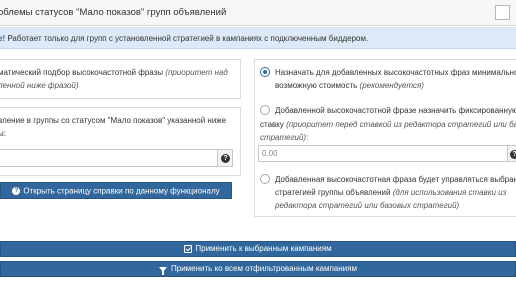 The height and width of the screenshot is (290, 516). Describe the element at coordinates (196, 72) in the screenshot. I see `auto-phrase-option-italic: (приоритет над` at that location.